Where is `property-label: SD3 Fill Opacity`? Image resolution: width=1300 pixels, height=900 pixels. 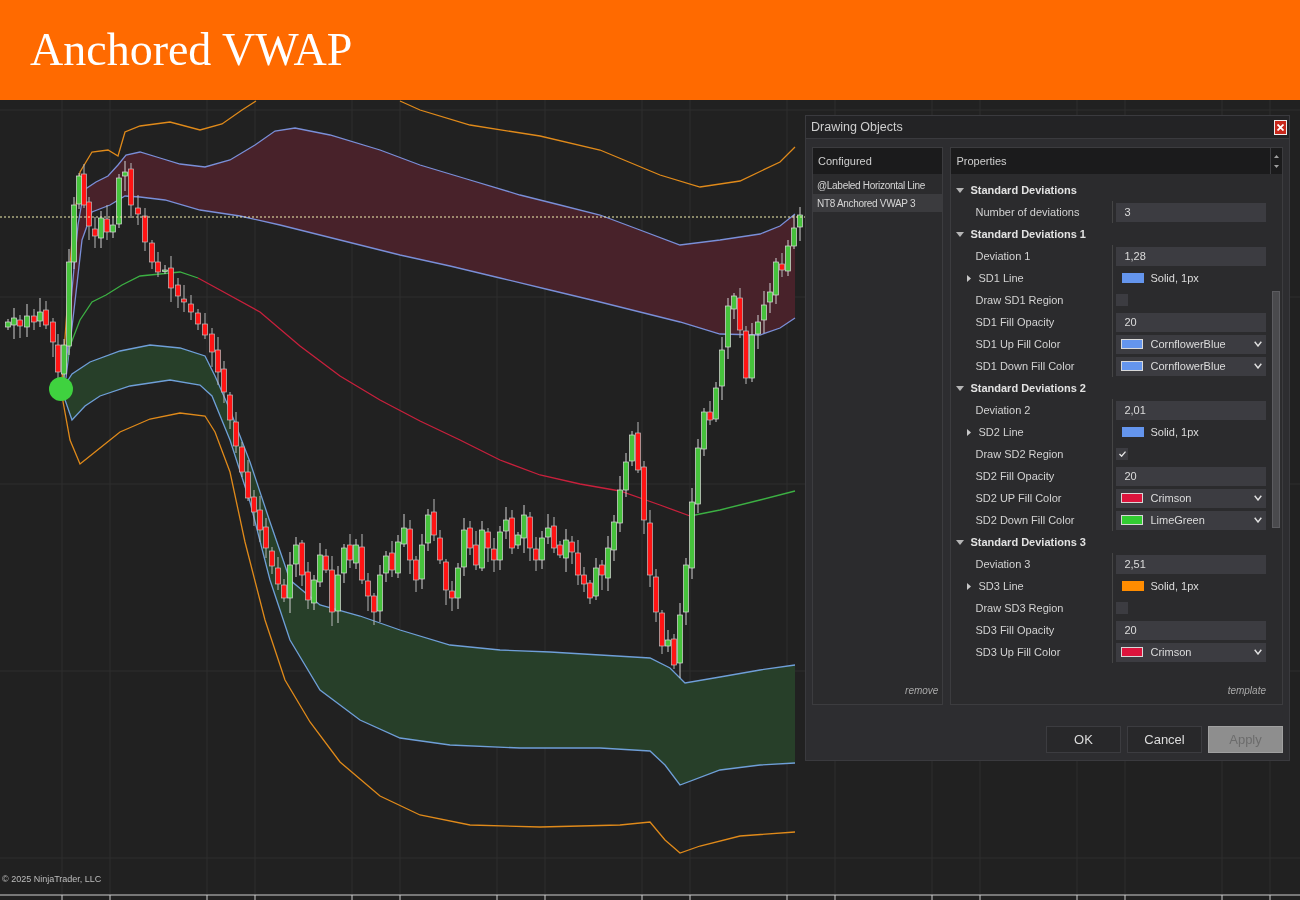
property-label: SD3 Fill Opacity is located at coordinates (1014, 630).